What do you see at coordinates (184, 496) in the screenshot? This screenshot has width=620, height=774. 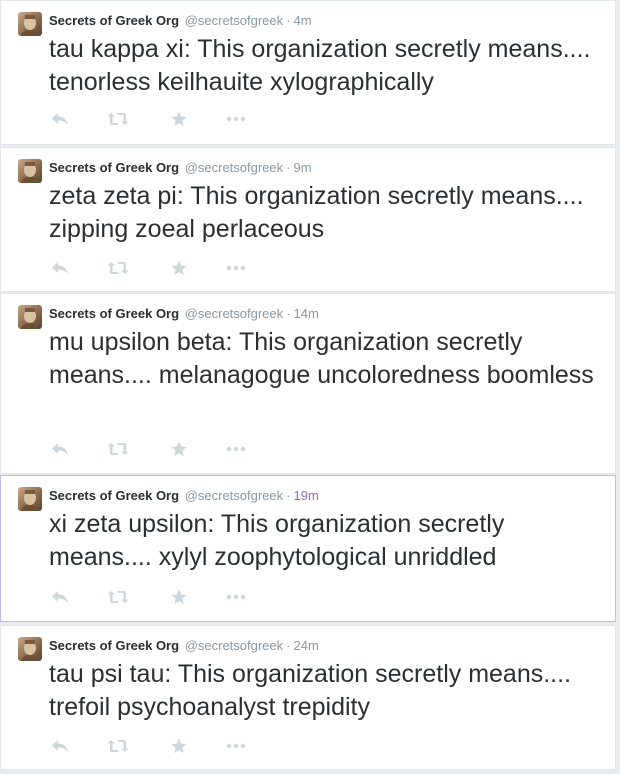 I see `tweet-header: Secrets of Greek Org @secretsofgreek · 19m` at bounding box center [184, 496].